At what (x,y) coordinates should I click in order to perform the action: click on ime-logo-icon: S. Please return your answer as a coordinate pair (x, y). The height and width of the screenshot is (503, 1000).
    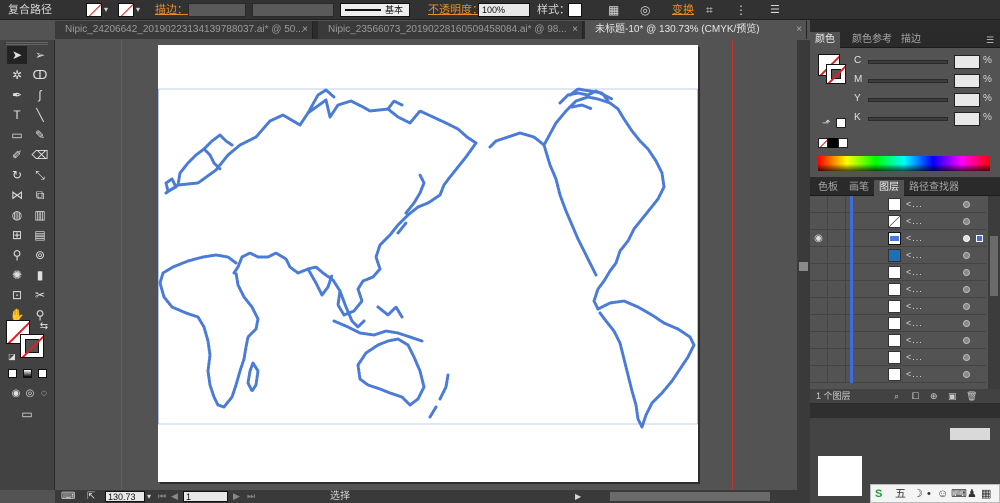
    Looking at the image, I should click on (878, 494).